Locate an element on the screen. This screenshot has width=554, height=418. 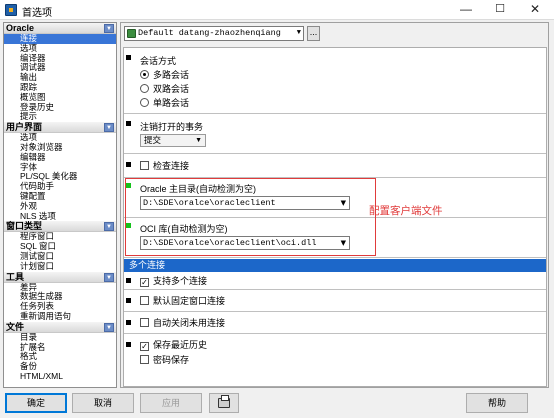
auto-close-checkbox: 自动关闭未用连接 is located at coordinates (182, 323).